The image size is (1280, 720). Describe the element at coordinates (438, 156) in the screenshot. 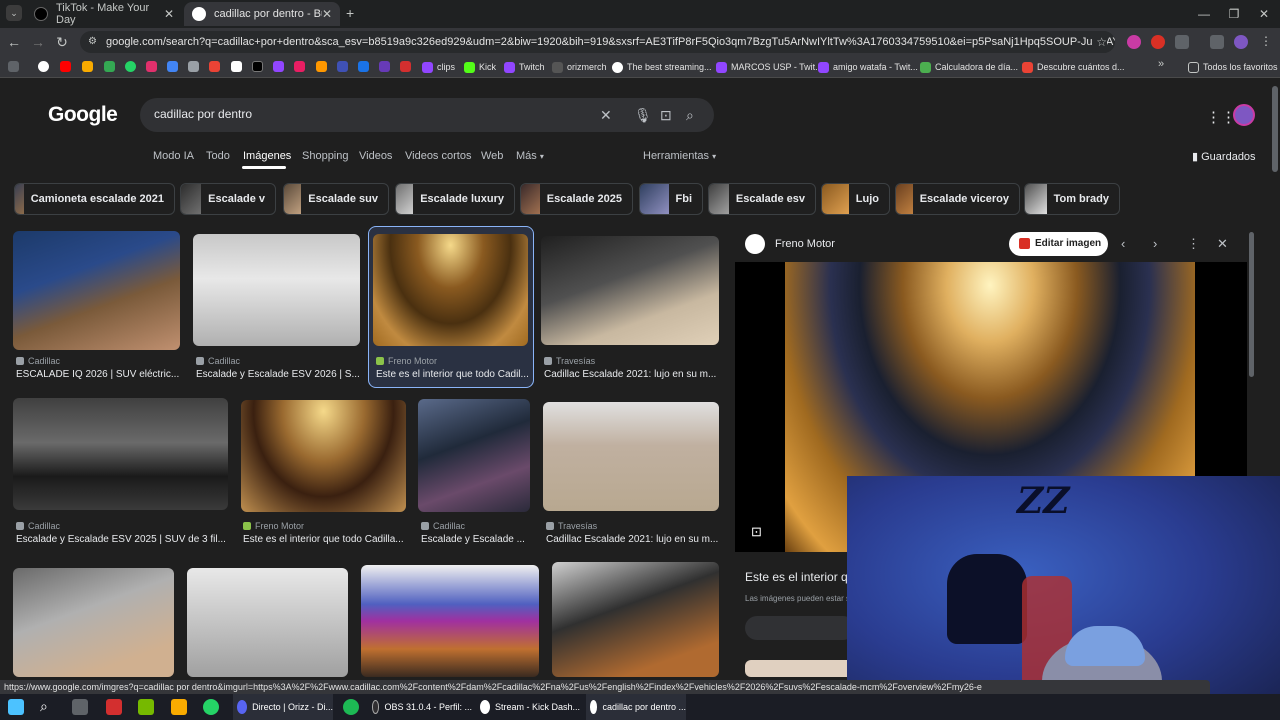

I see `tab-videos-cortos: Videos cortos` at that location.